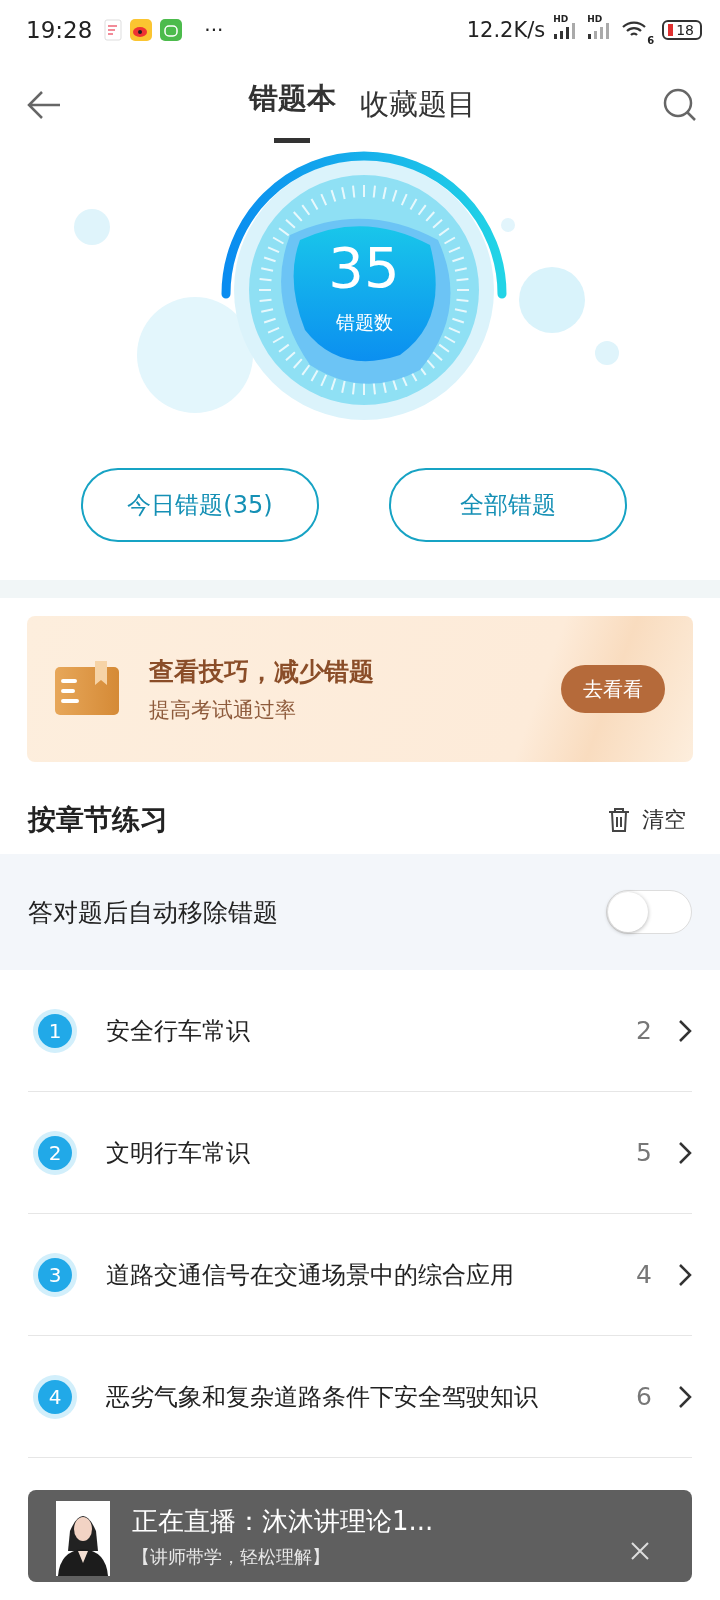 Image resolution: width=720 pixels, height=1600 pixels. I want to click on close-icon, so click(640, 1551).